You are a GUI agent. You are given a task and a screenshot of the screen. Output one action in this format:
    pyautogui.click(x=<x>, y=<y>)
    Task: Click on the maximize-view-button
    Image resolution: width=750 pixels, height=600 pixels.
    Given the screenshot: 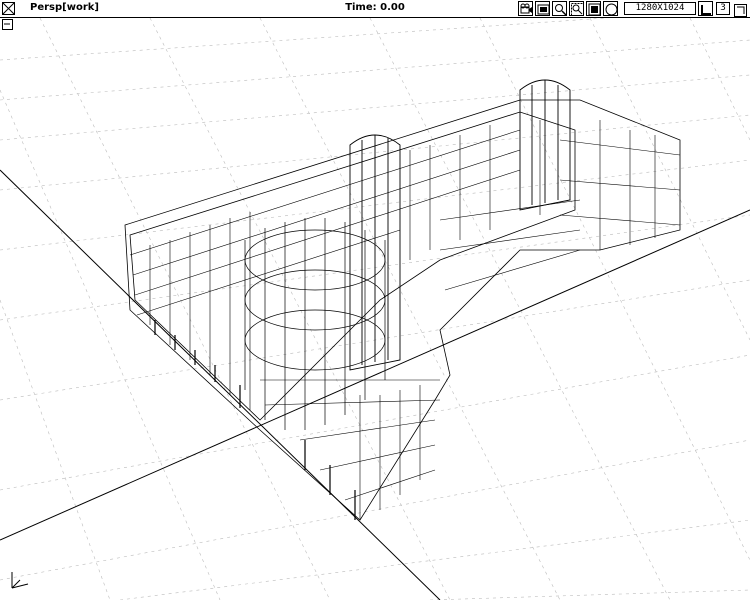 What is the action you would take?
    pyautogui.click(x=740, y=9)
    